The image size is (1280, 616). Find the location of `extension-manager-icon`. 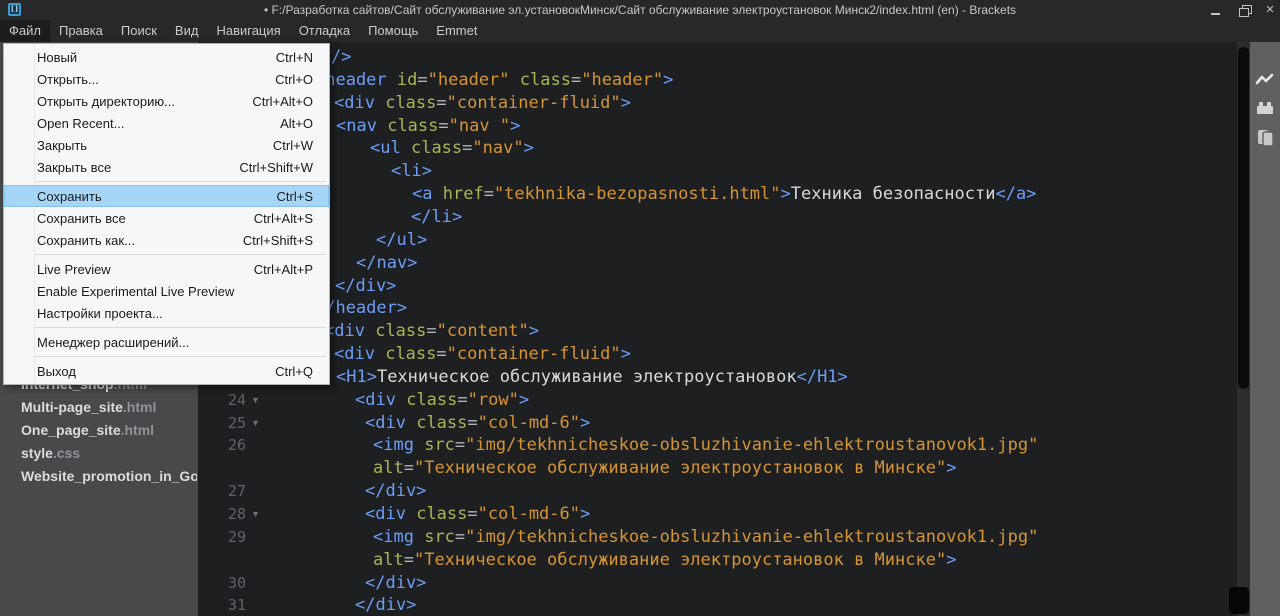

extension-manager-icon is located at coordinates (1265, 108).